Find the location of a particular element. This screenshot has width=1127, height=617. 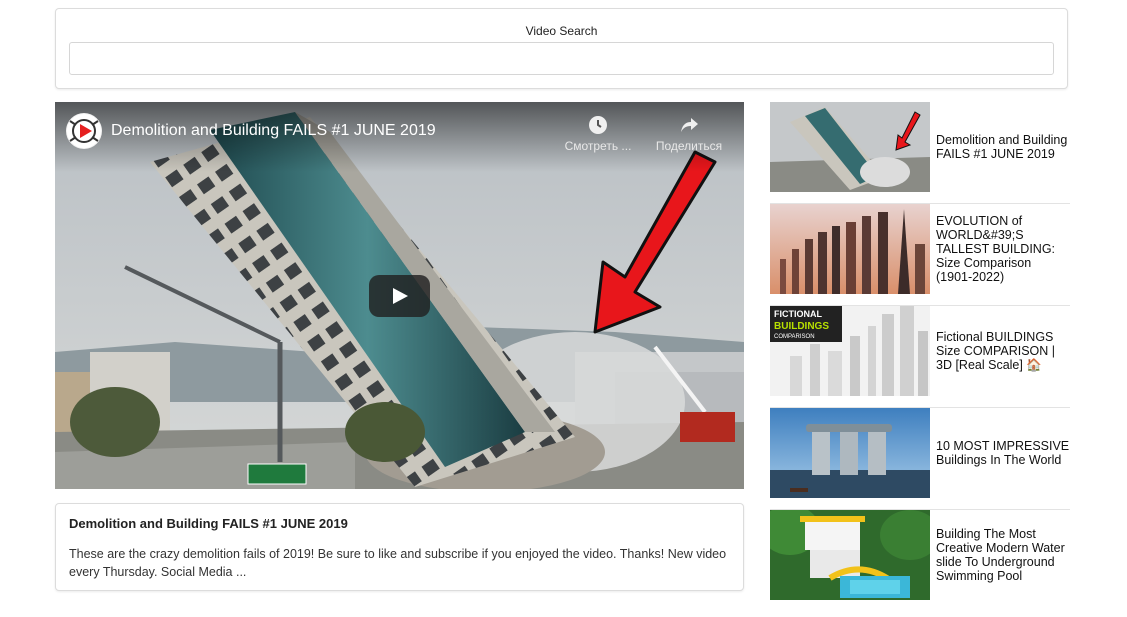

play-icon is located at coordinates (400, 296).